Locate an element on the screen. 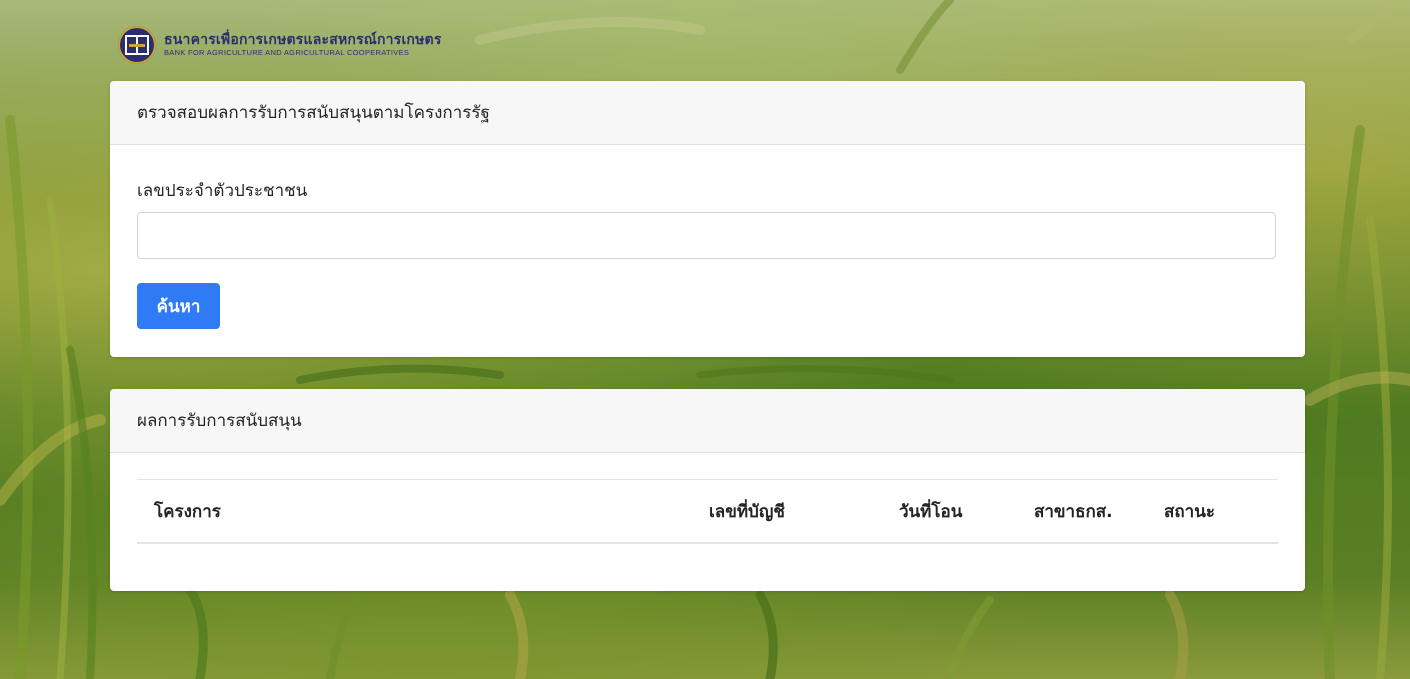 The image size is (1410, 679). id-number-label: เลขประจำตัวประชาชน is located at coordinates (222, 191).